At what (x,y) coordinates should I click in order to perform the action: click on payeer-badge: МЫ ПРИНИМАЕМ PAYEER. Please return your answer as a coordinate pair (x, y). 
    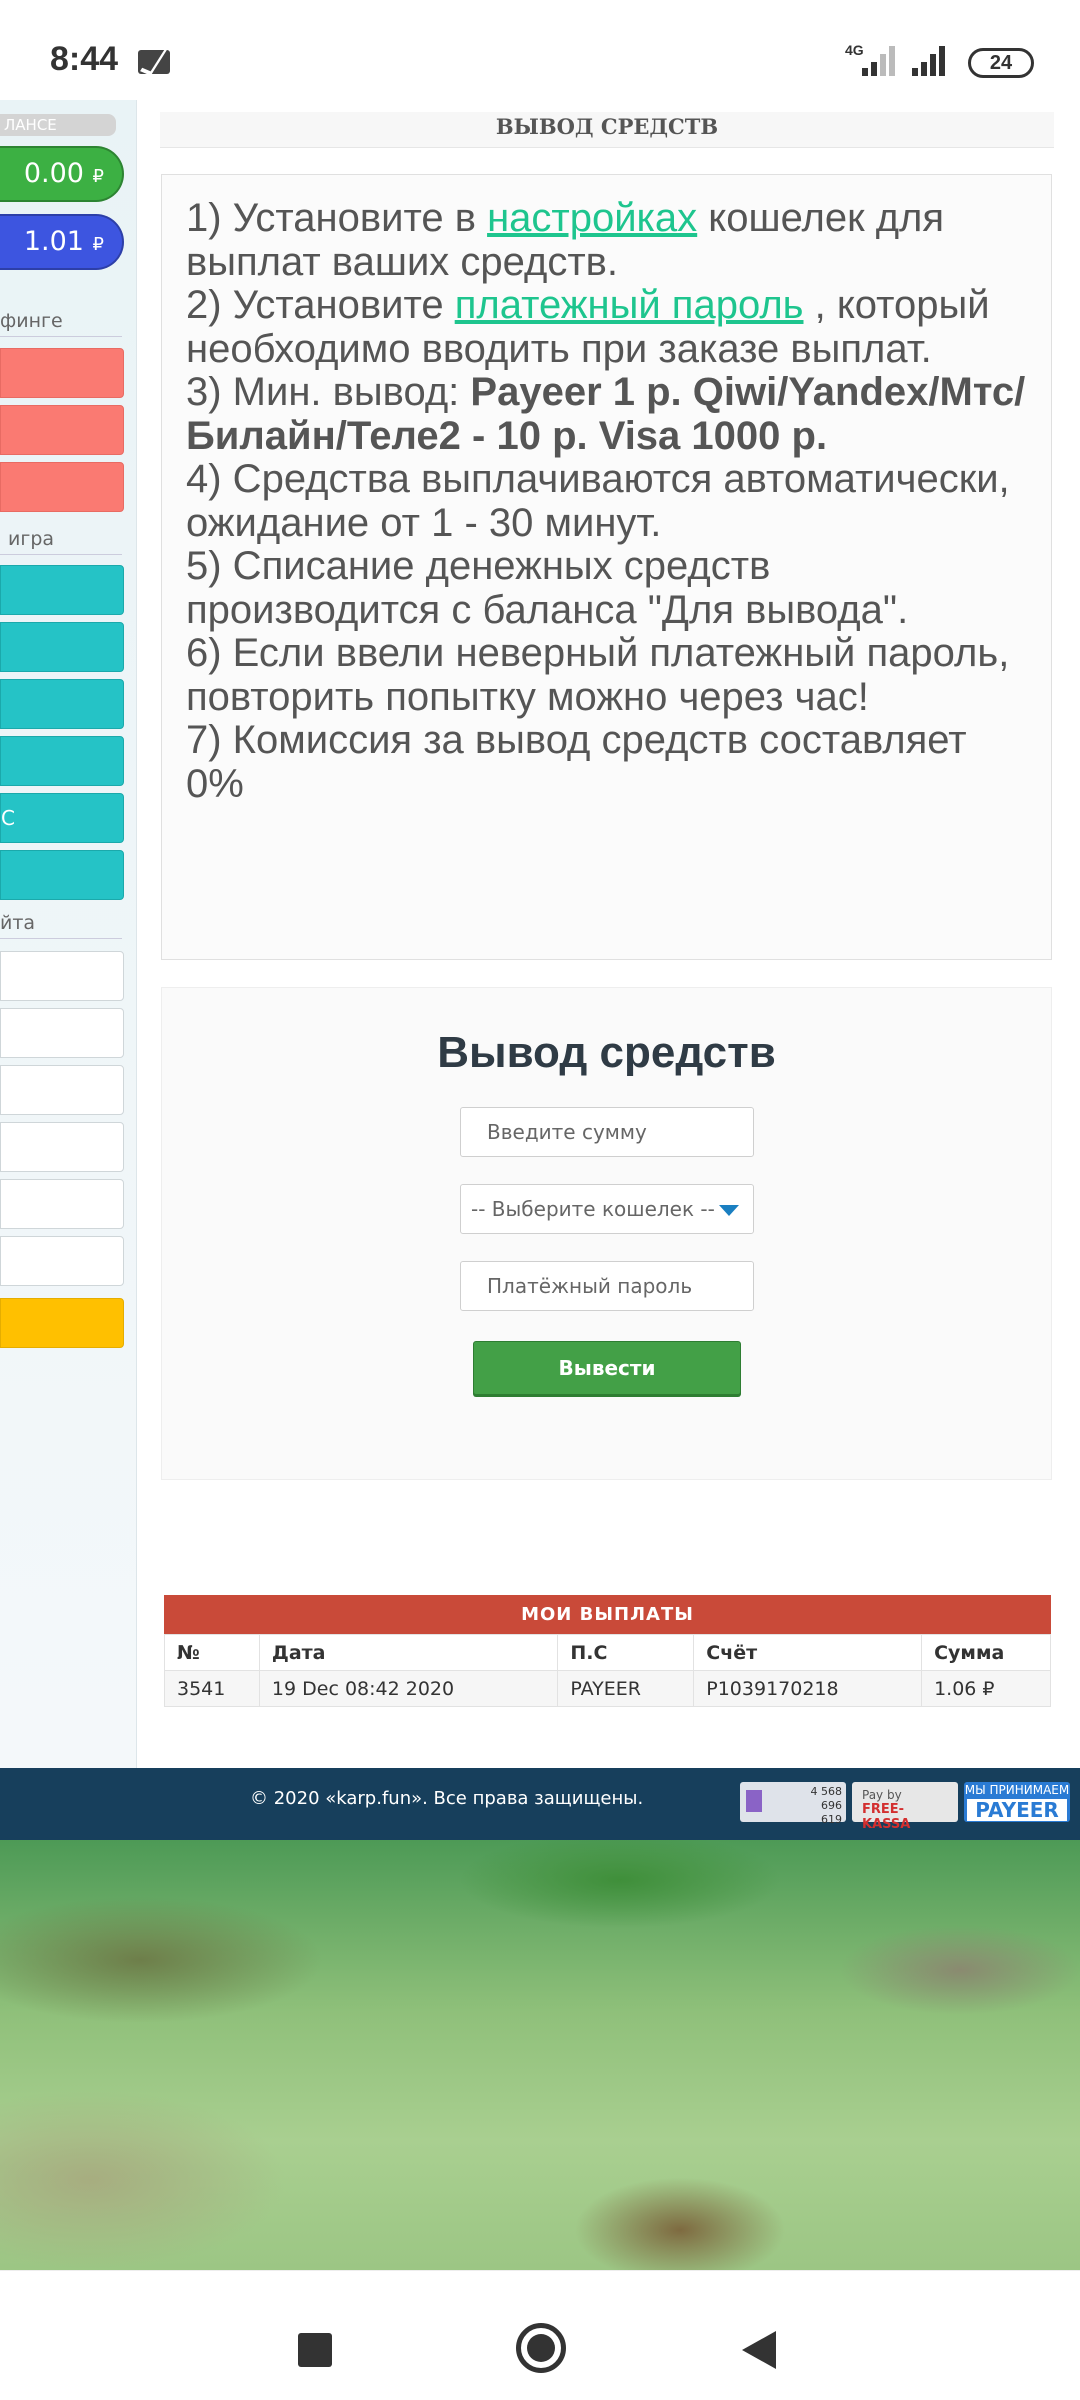
    Looking at the image, I should click on (1017, 1802).